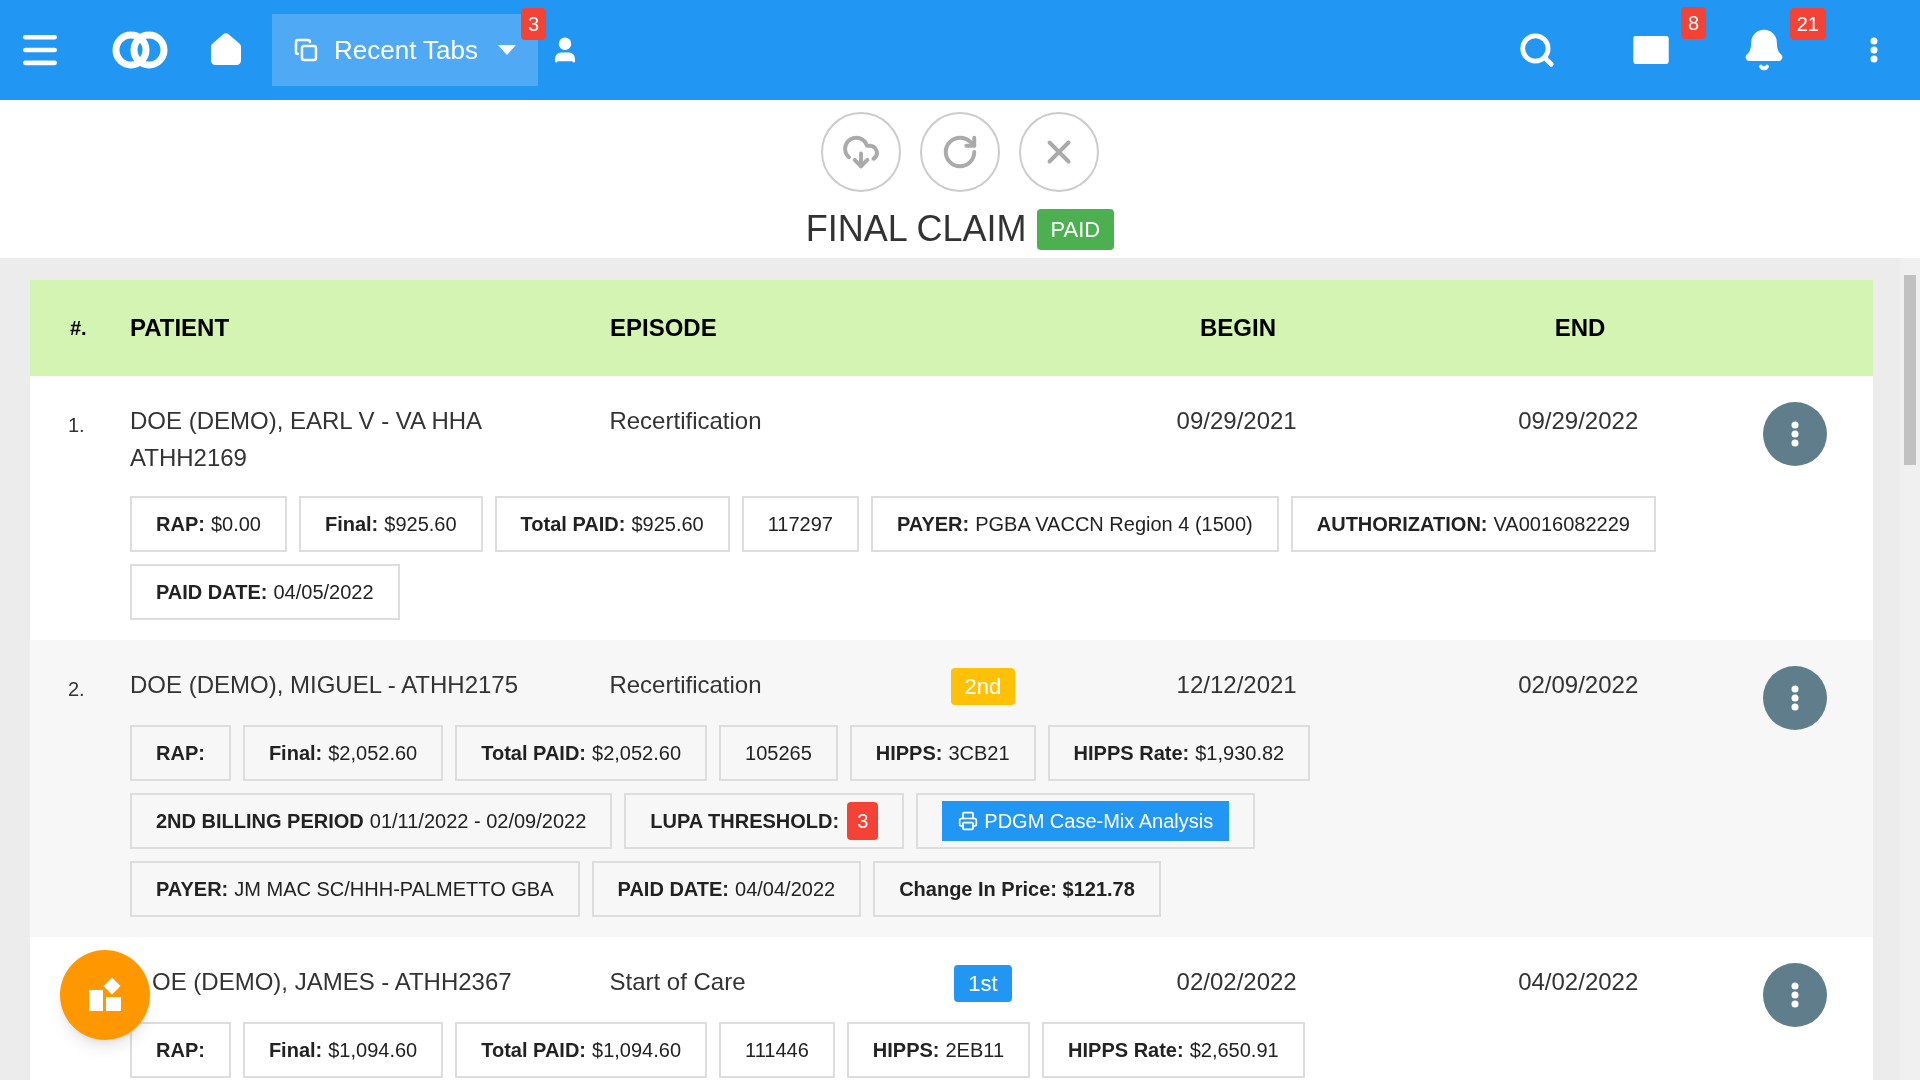  I want to click on info-tag: PAYER: PGBA VACCN Region 4 (1500), so click(1074, 524).